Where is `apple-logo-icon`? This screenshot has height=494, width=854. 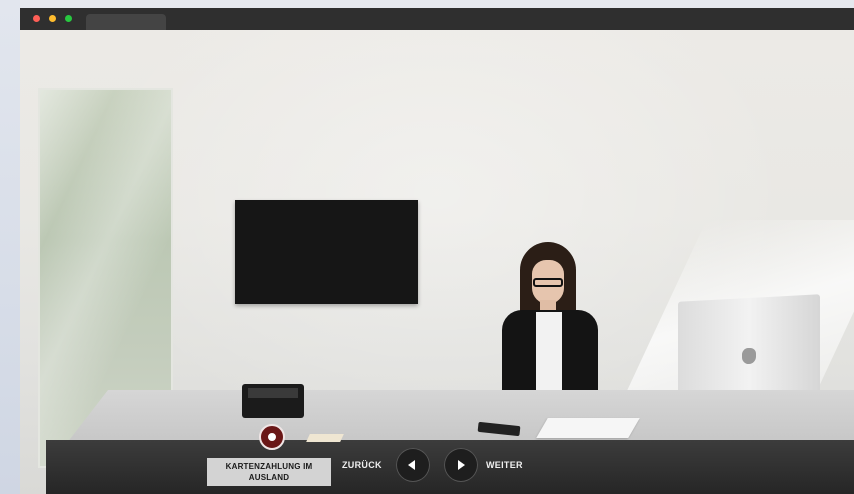
apple-logo-icon is located at coordinates (749, 356).